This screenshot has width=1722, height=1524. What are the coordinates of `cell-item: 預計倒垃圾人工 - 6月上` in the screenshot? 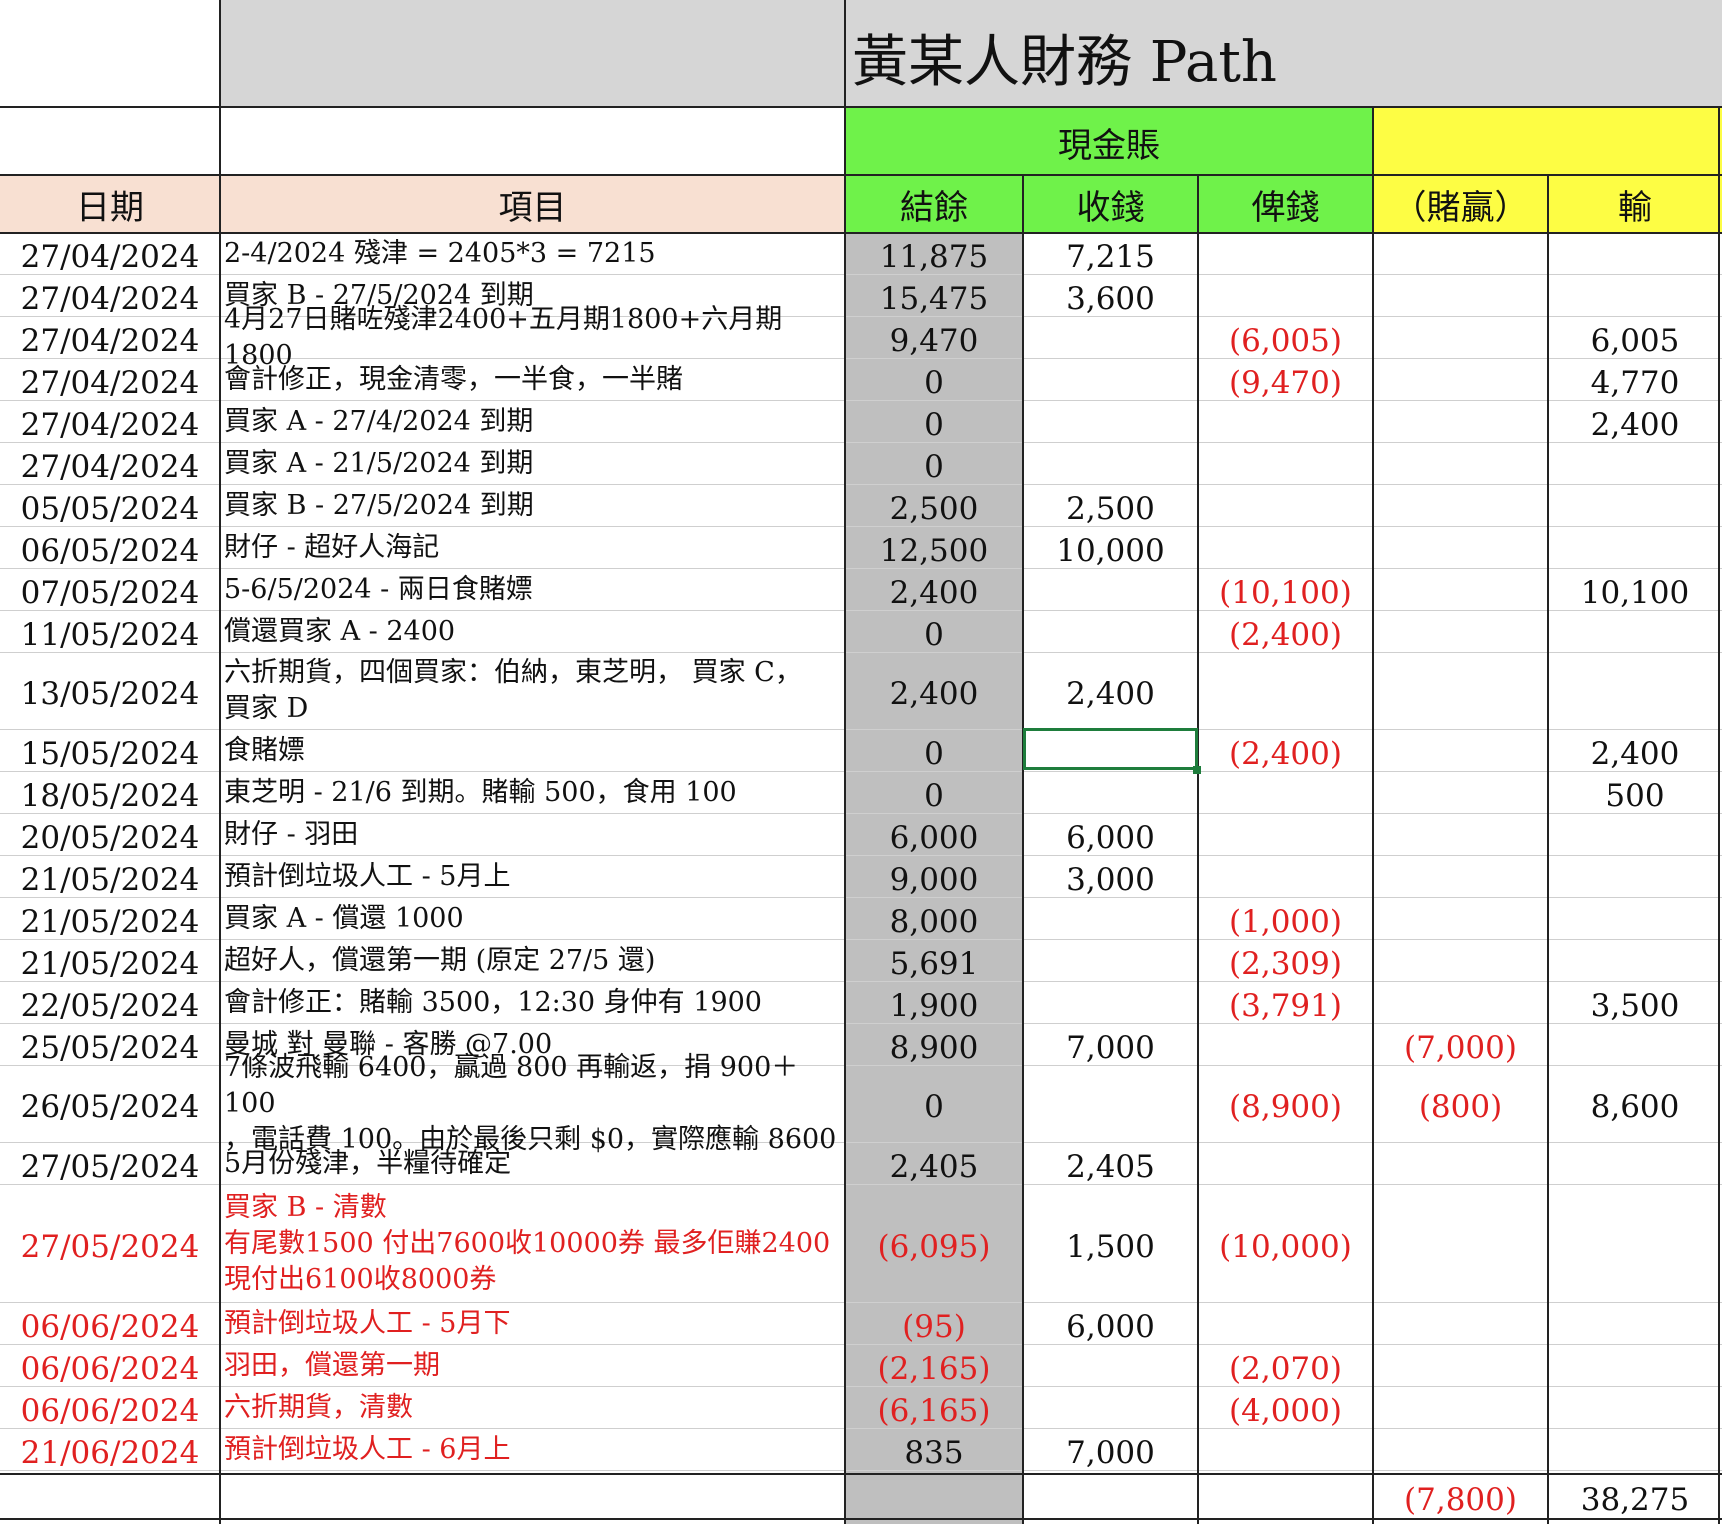 It's located at (534, 1449).